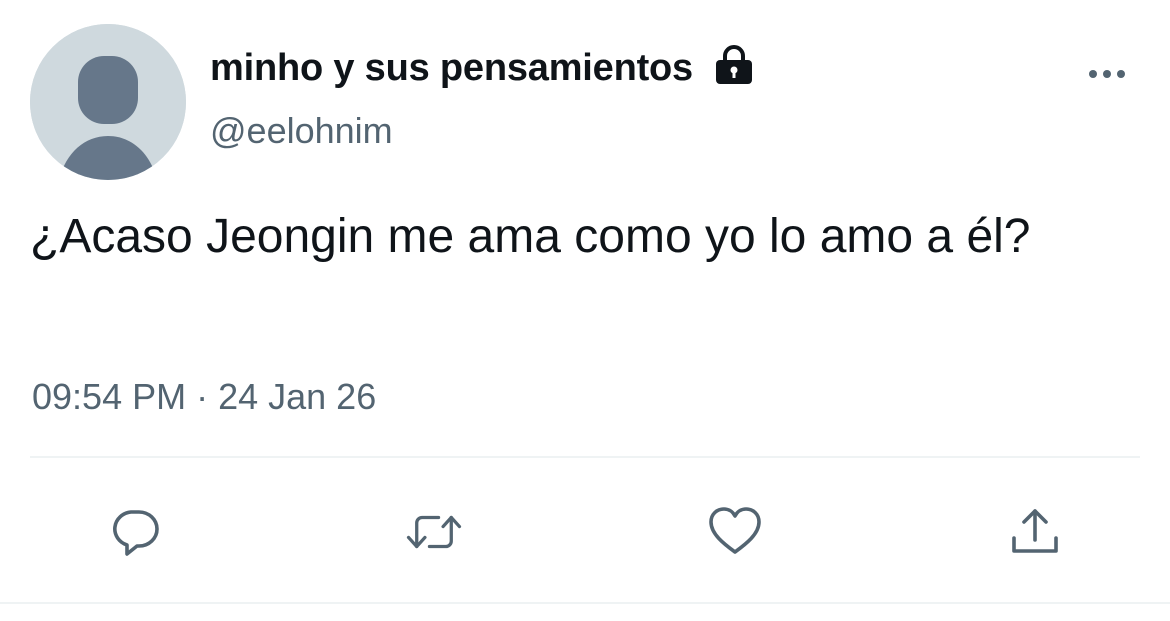 The width and height of the screenshot is (1170, 621). I want to click on retweet-icon, so click(434, 532).